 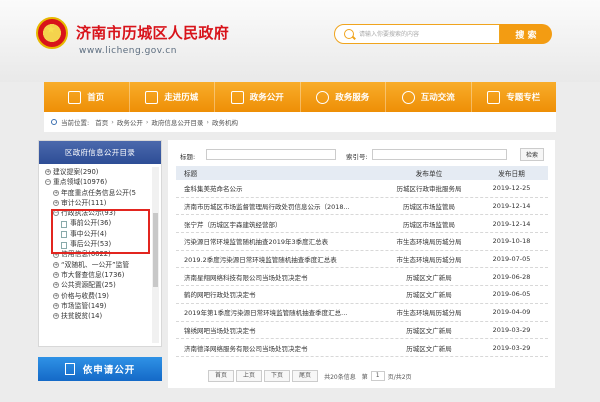 What do you see at coordinates (130, 122) in the screenshot?
I see `breadcrumb-gov-info: 政务公开` at bounding box center [130, 122].